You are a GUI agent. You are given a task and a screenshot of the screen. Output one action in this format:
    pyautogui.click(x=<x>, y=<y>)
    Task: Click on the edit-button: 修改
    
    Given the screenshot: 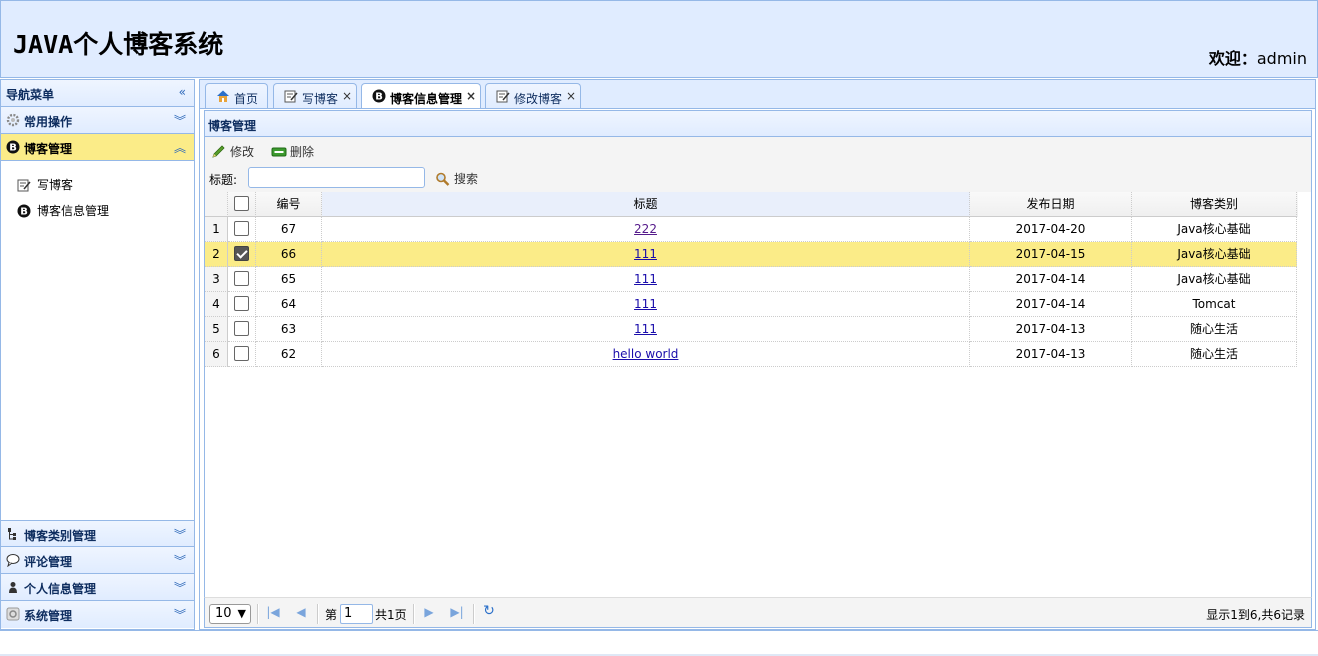 What is the action you would take?
    pyautogui.click(x=232, y=151)
    